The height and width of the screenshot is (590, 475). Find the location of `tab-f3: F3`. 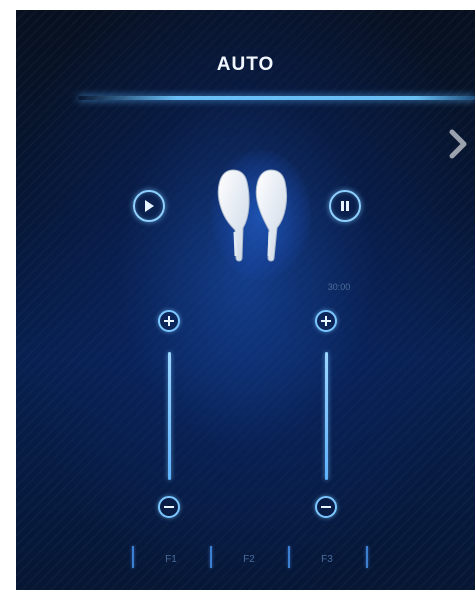

tab-f3: F3 is located at coordinates (327, 559).